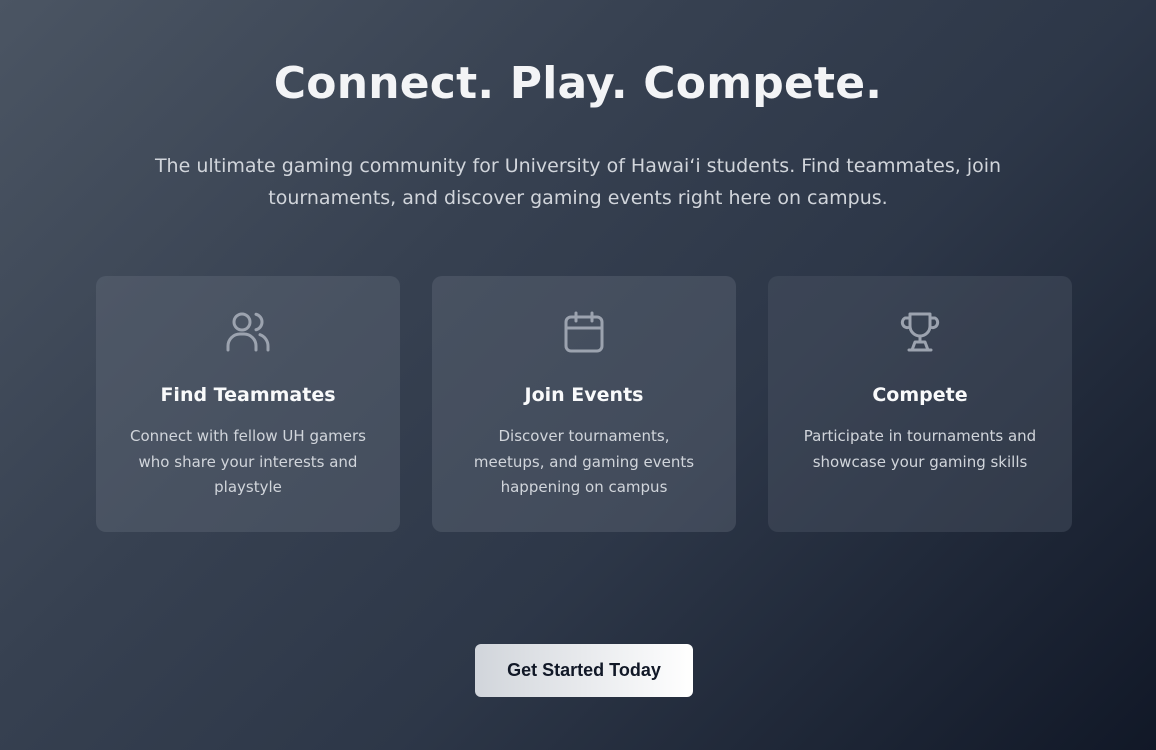 This screenshot has height=750, width=1156. Describe the element at coordinates (920, 395) in the screenshot. I see `feature-title: Compete` at that location.